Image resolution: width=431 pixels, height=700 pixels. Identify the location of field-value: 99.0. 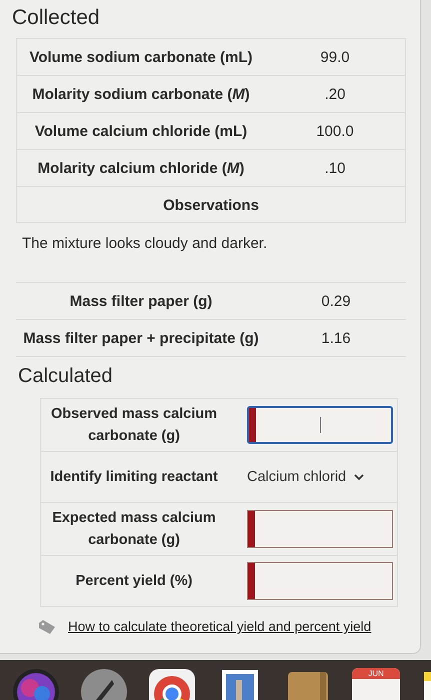
(335, 57).